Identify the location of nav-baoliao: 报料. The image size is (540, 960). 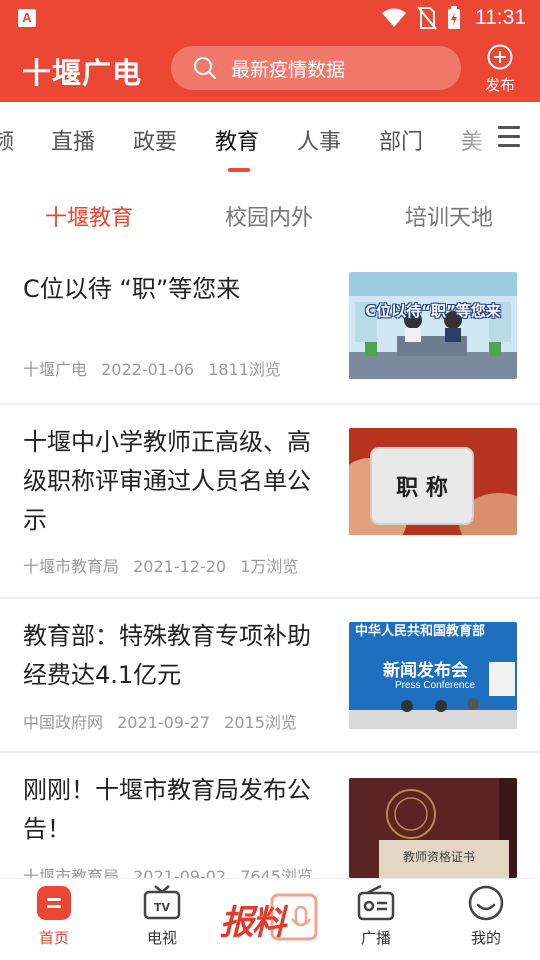
(270, 917).